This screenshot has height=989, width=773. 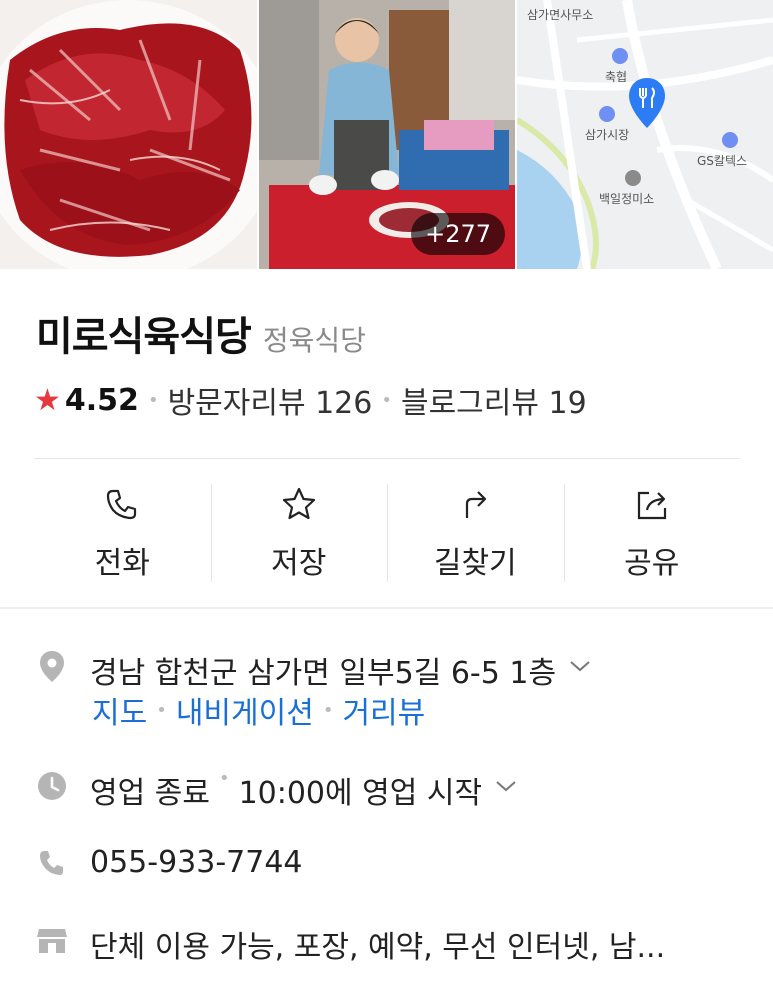 What do you see at coordinates (299, 563) in the screenshot?
I see `action-label: 저장` at bounding box center [299, 563].